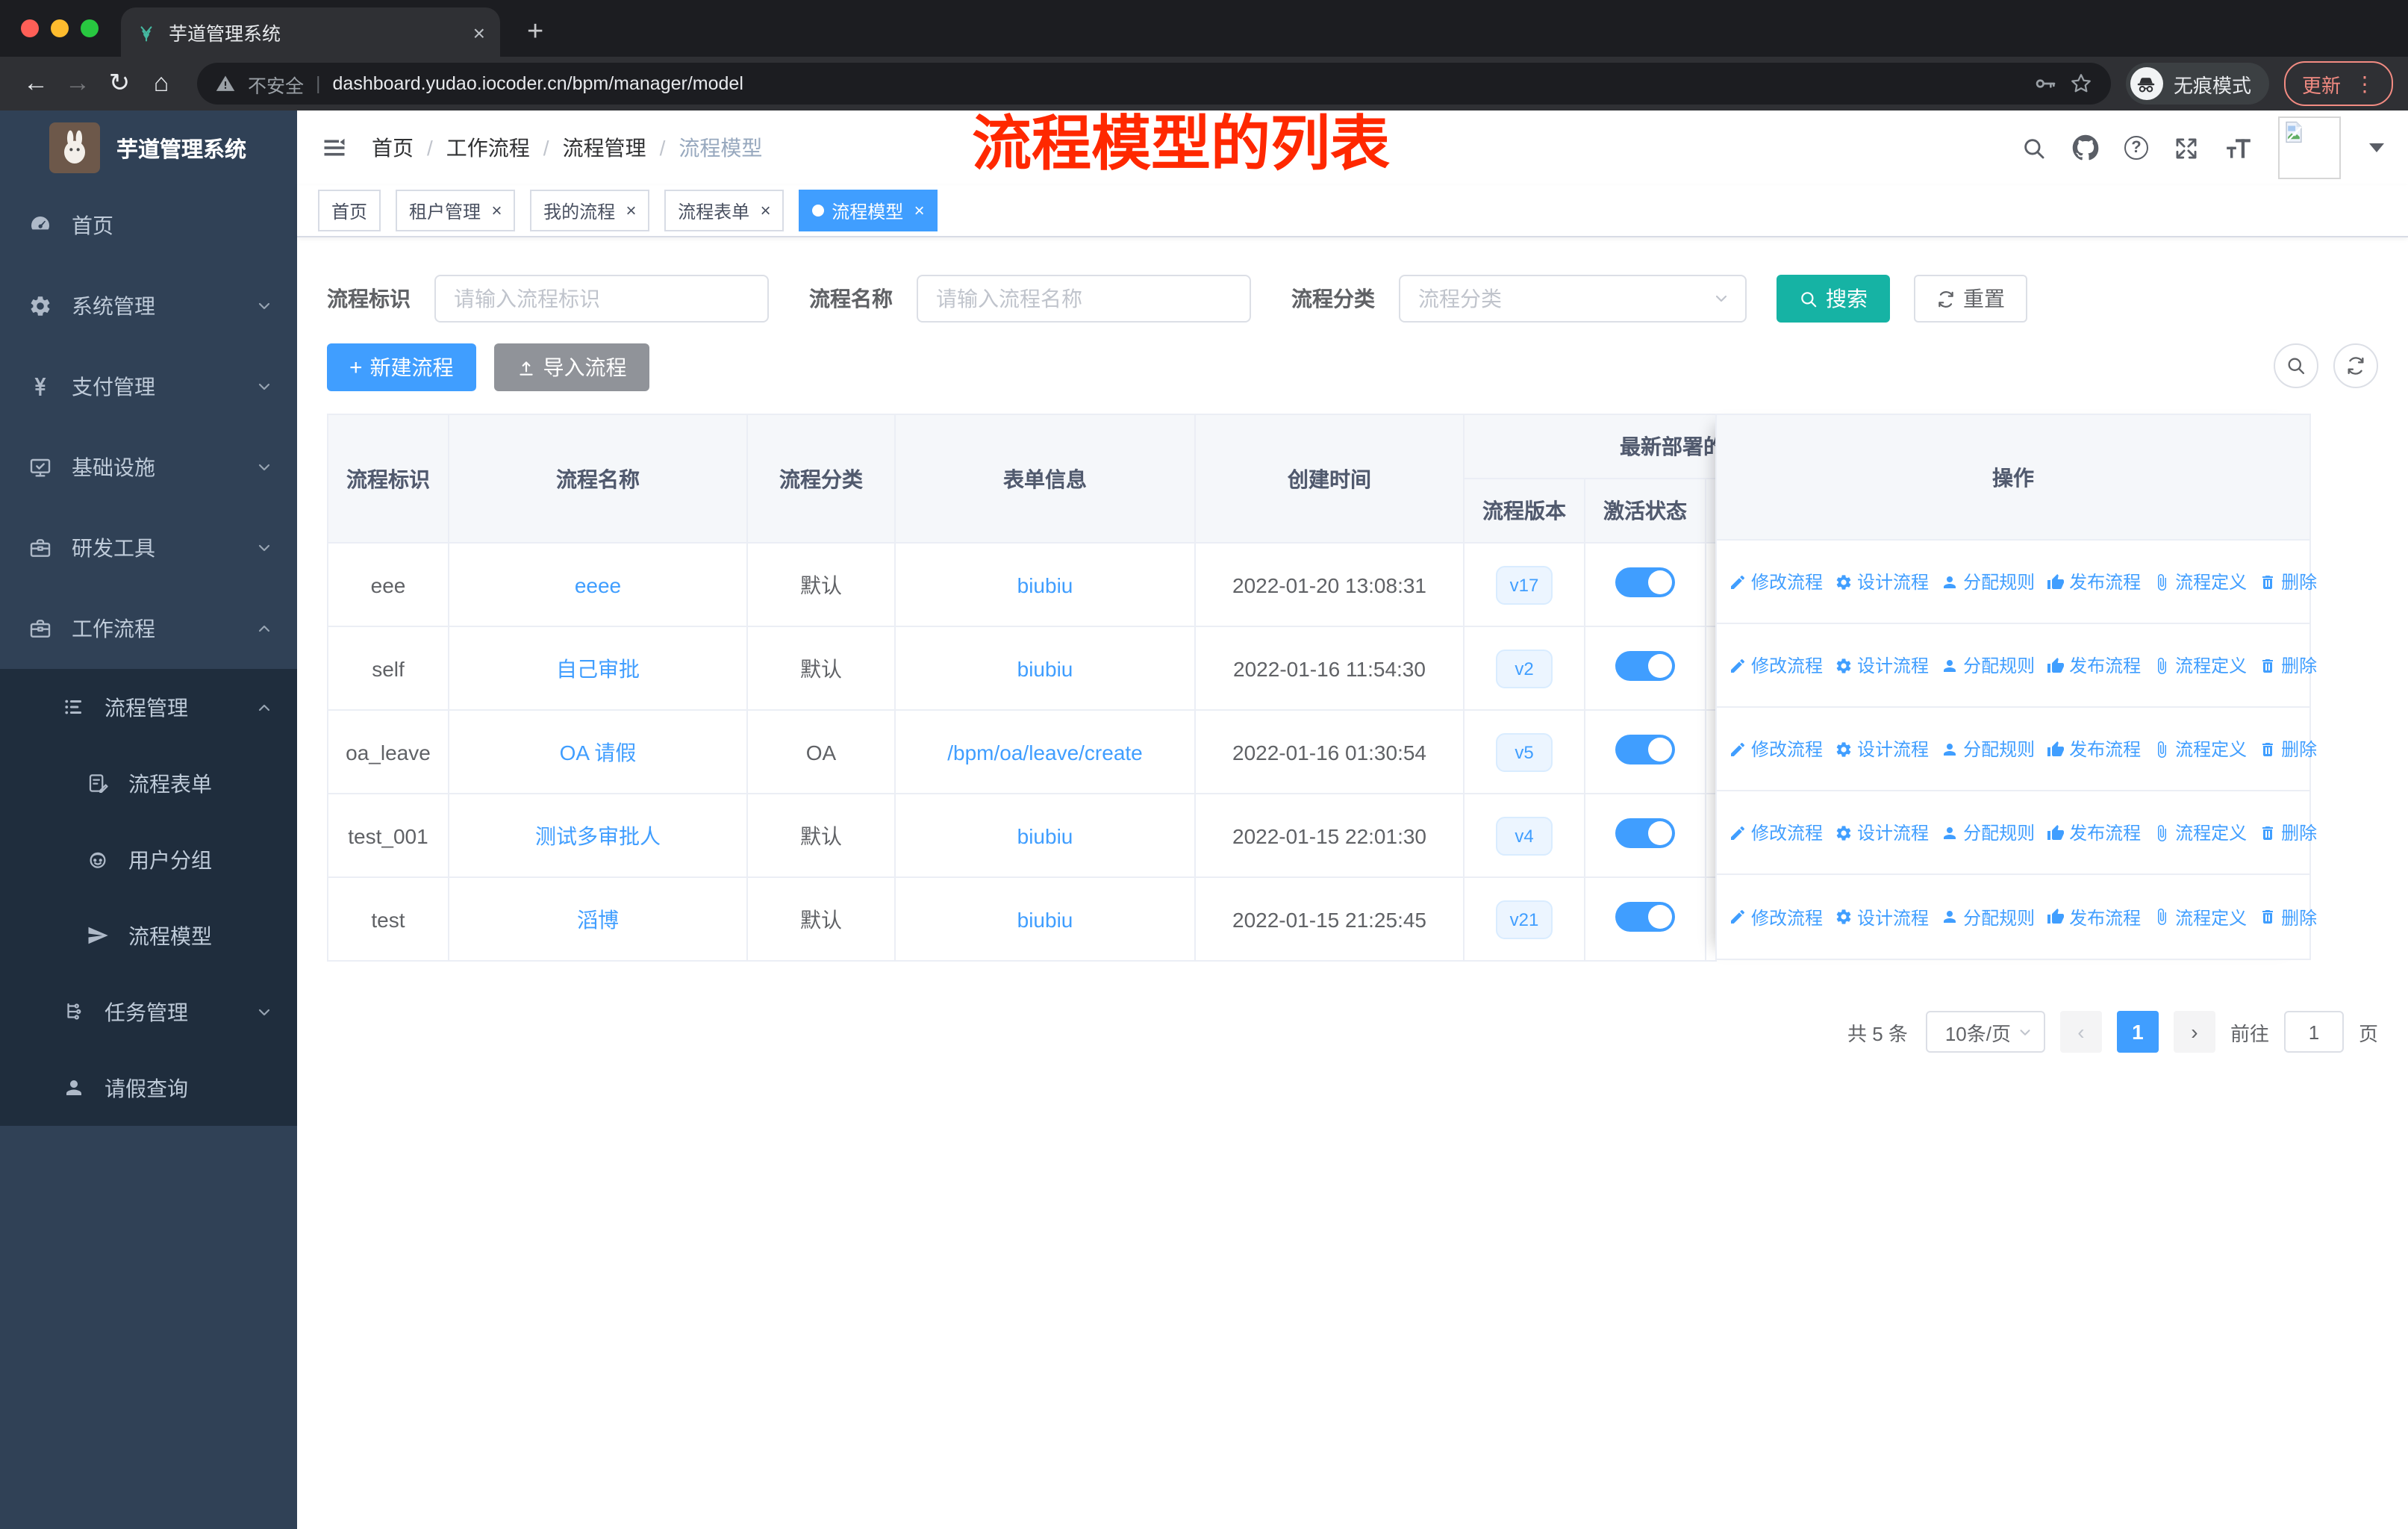  I want to click on process-name-link: 测试多审批人, so click(598, 835).